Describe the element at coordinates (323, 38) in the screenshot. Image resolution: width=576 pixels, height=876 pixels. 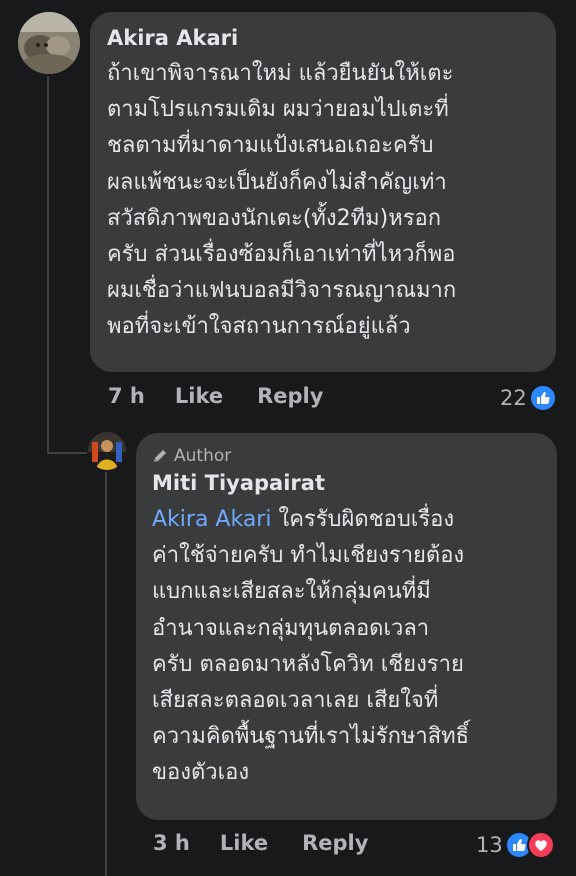
I see `comment-author: Akira Akari` at that location.